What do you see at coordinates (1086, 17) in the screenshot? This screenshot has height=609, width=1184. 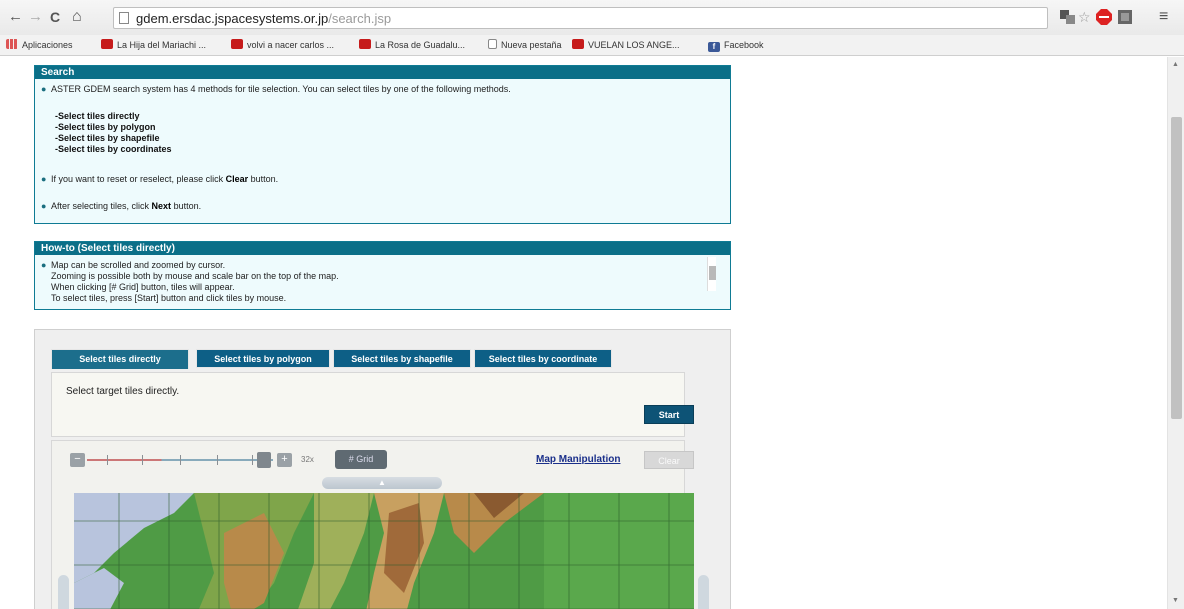 I see `star-icon: ☆` at bounding box center [1086, 17].